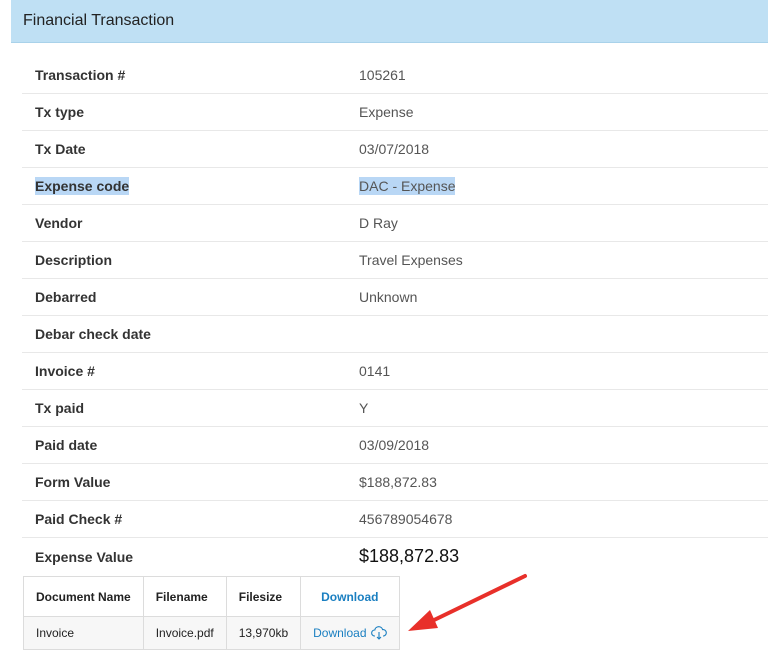 Image resolution: width=768 pixels, height=659 pixels. What do you see at coordinates (557, 519) in the screenshot?
I see `detail-value: 456789054678` at bounding box center [557, 519].